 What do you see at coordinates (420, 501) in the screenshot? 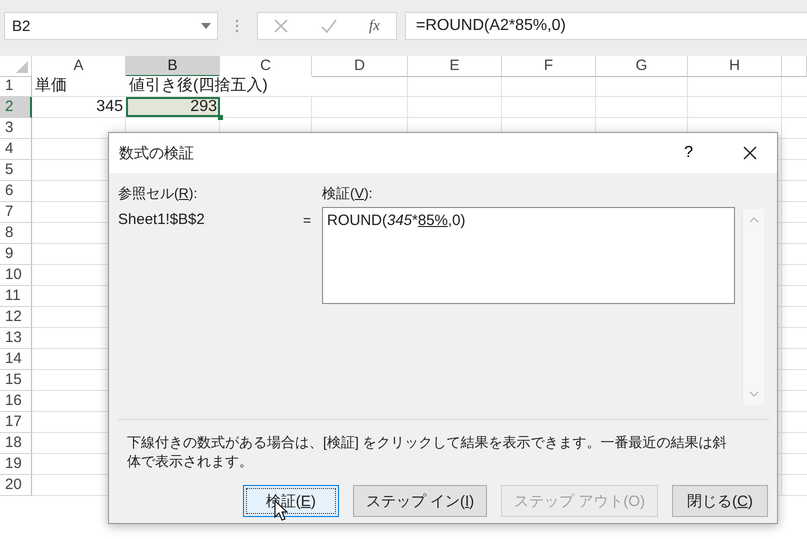
I see `dialog-button: ステップ イン(I)` at bounding box center [420, 501].